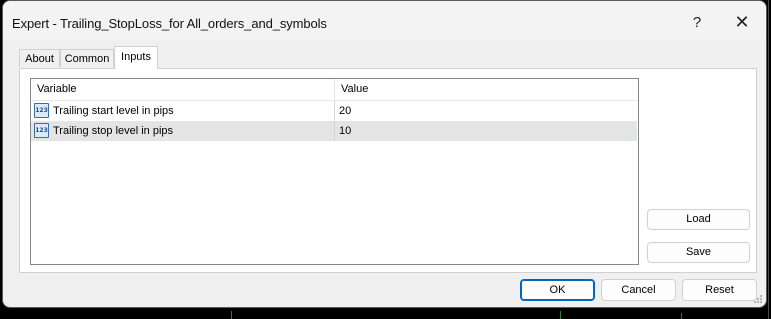  I want to click on variable-name: Trailing stop level in pips, so click(113, 131).